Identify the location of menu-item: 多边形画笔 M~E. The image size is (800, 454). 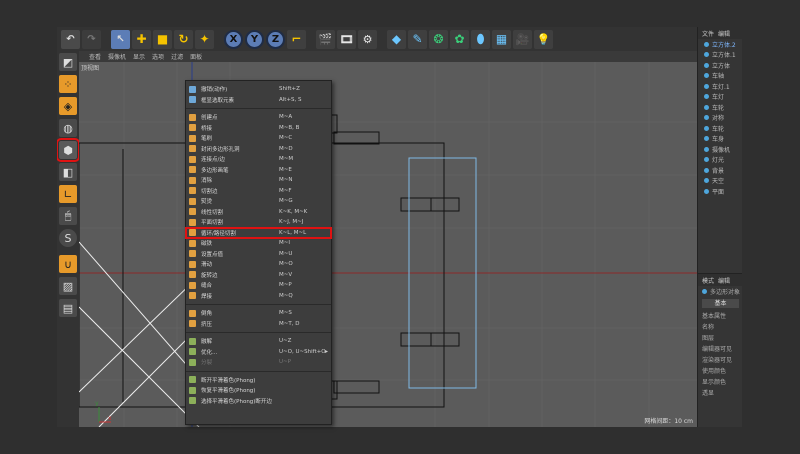
(258, 170).